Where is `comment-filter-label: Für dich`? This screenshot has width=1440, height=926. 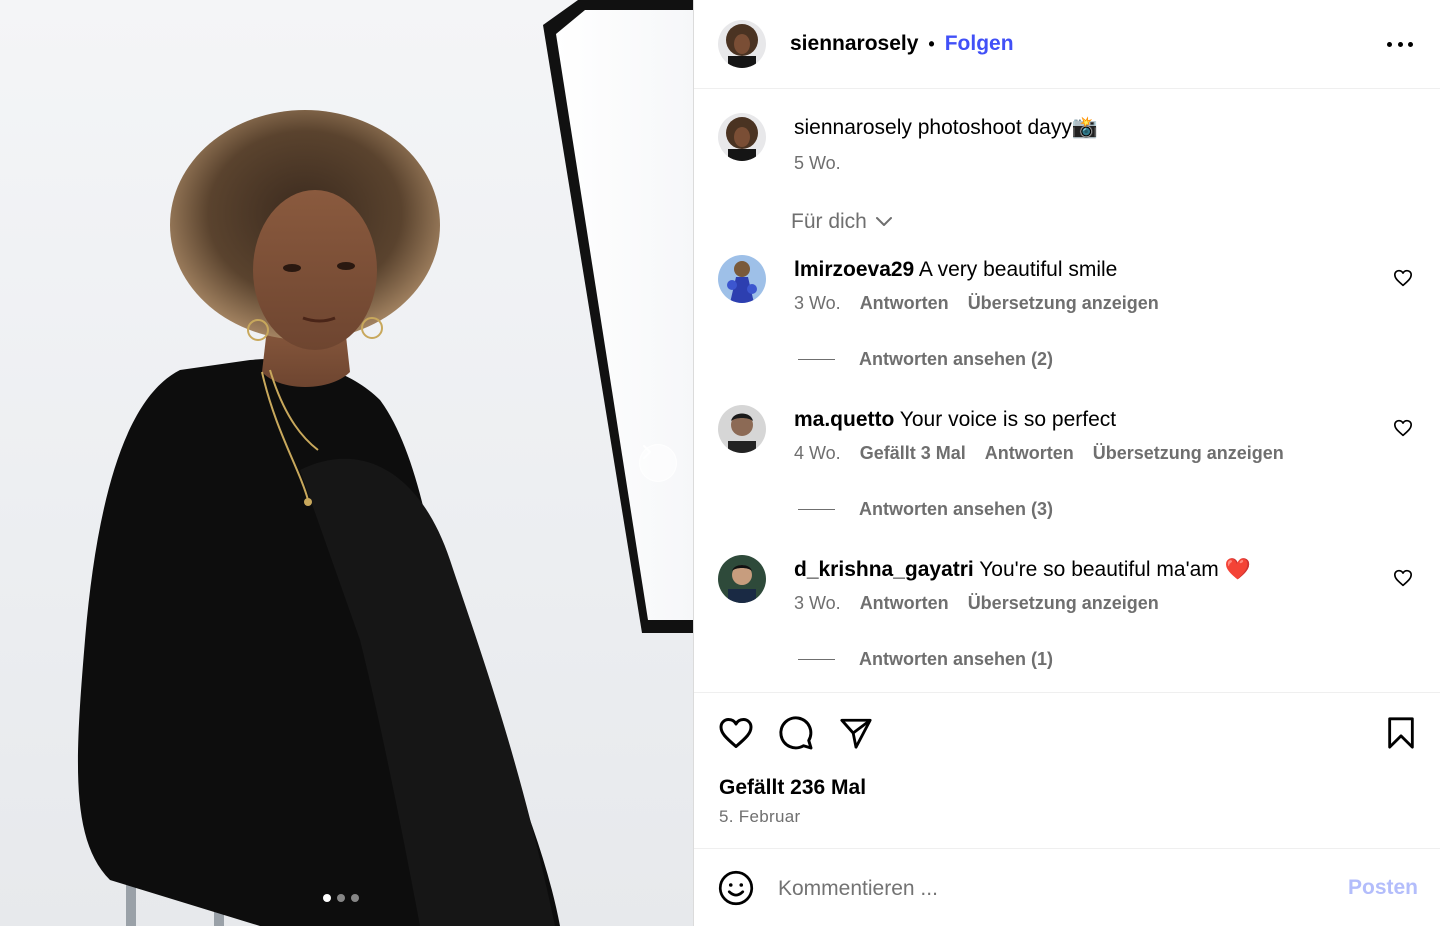 comment-filter-label: Für dich is located at coordinates (829, 221).